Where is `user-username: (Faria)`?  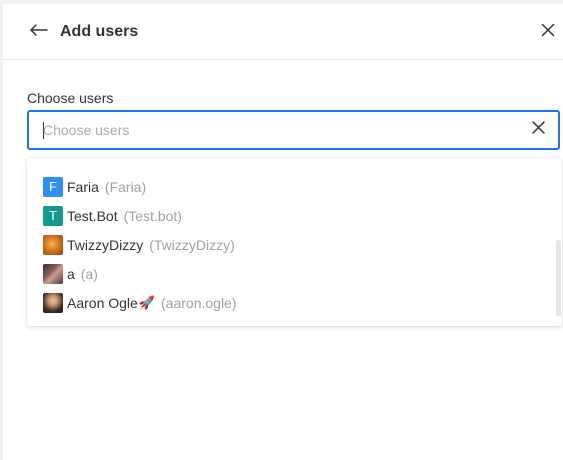
user-username: (Faria) is located at coordinates (125, 186).